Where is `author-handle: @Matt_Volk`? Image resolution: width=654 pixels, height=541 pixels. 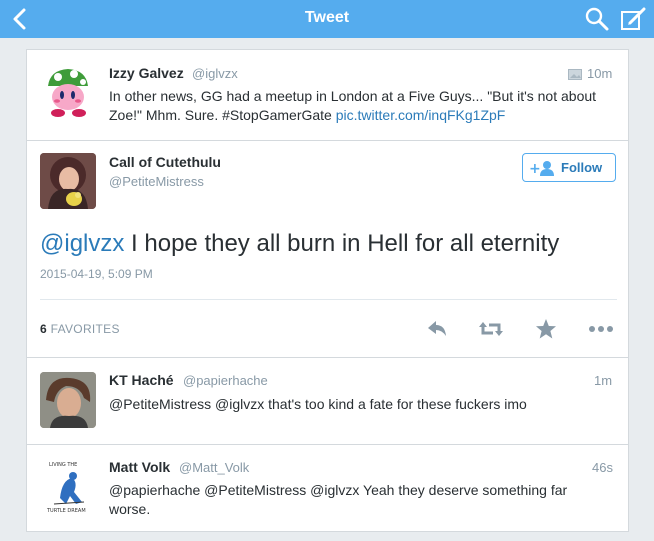 author-handle: @Matt_Volk is located at coordinates (214, 467).